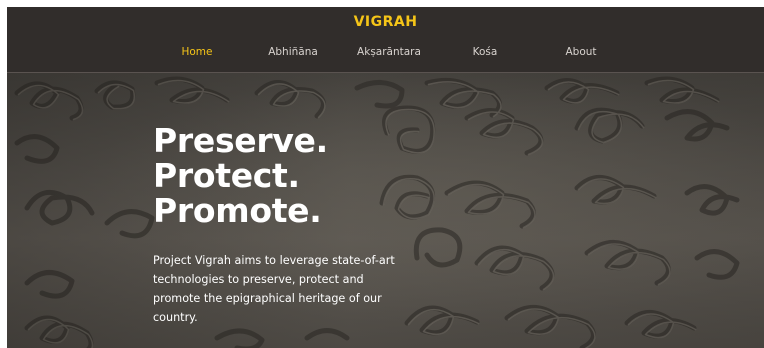  Describe the element at coordinates (485, 52) in the screenshot. I see `nav-item-kosa: Kośa` at that location.